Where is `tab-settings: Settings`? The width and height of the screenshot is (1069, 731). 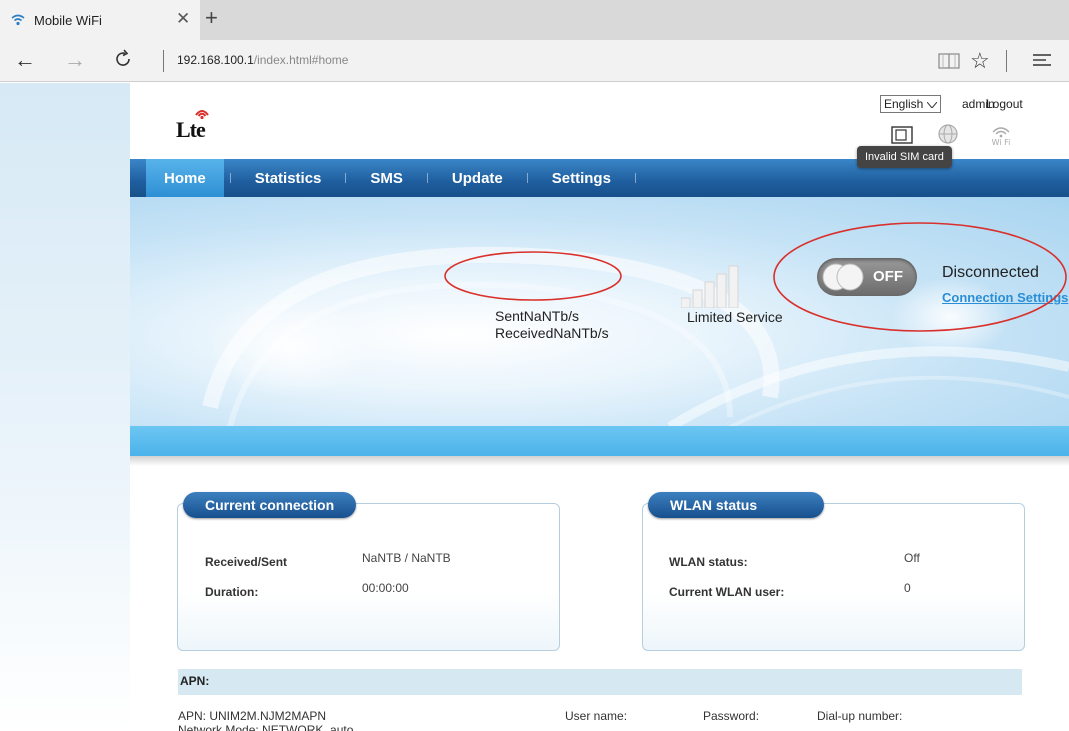
tab-settings: Settings is located at coordinates (581, 178).